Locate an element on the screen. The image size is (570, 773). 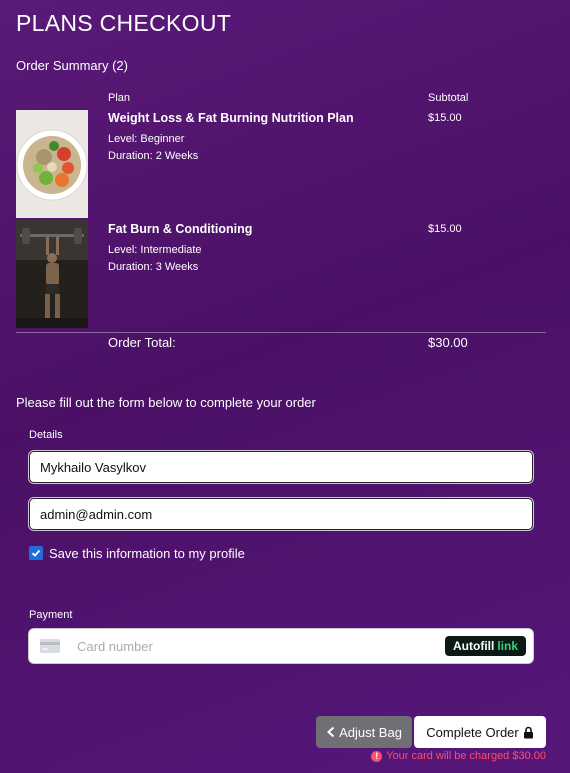
email-input is located at coordinates (281, 514).